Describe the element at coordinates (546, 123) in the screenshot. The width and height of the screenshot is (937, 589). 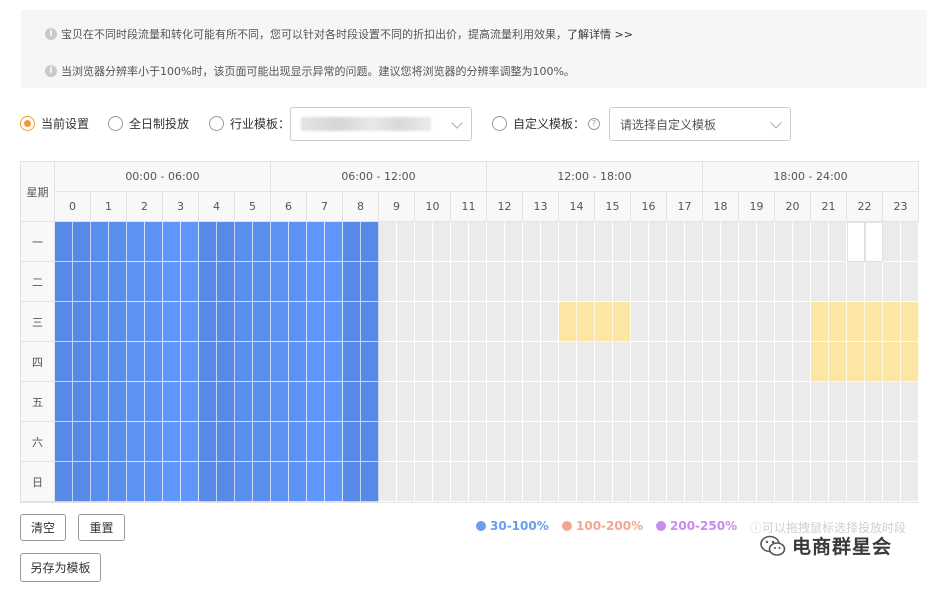
I see `radio-custom-template: 自定义模板： ?` at that location.